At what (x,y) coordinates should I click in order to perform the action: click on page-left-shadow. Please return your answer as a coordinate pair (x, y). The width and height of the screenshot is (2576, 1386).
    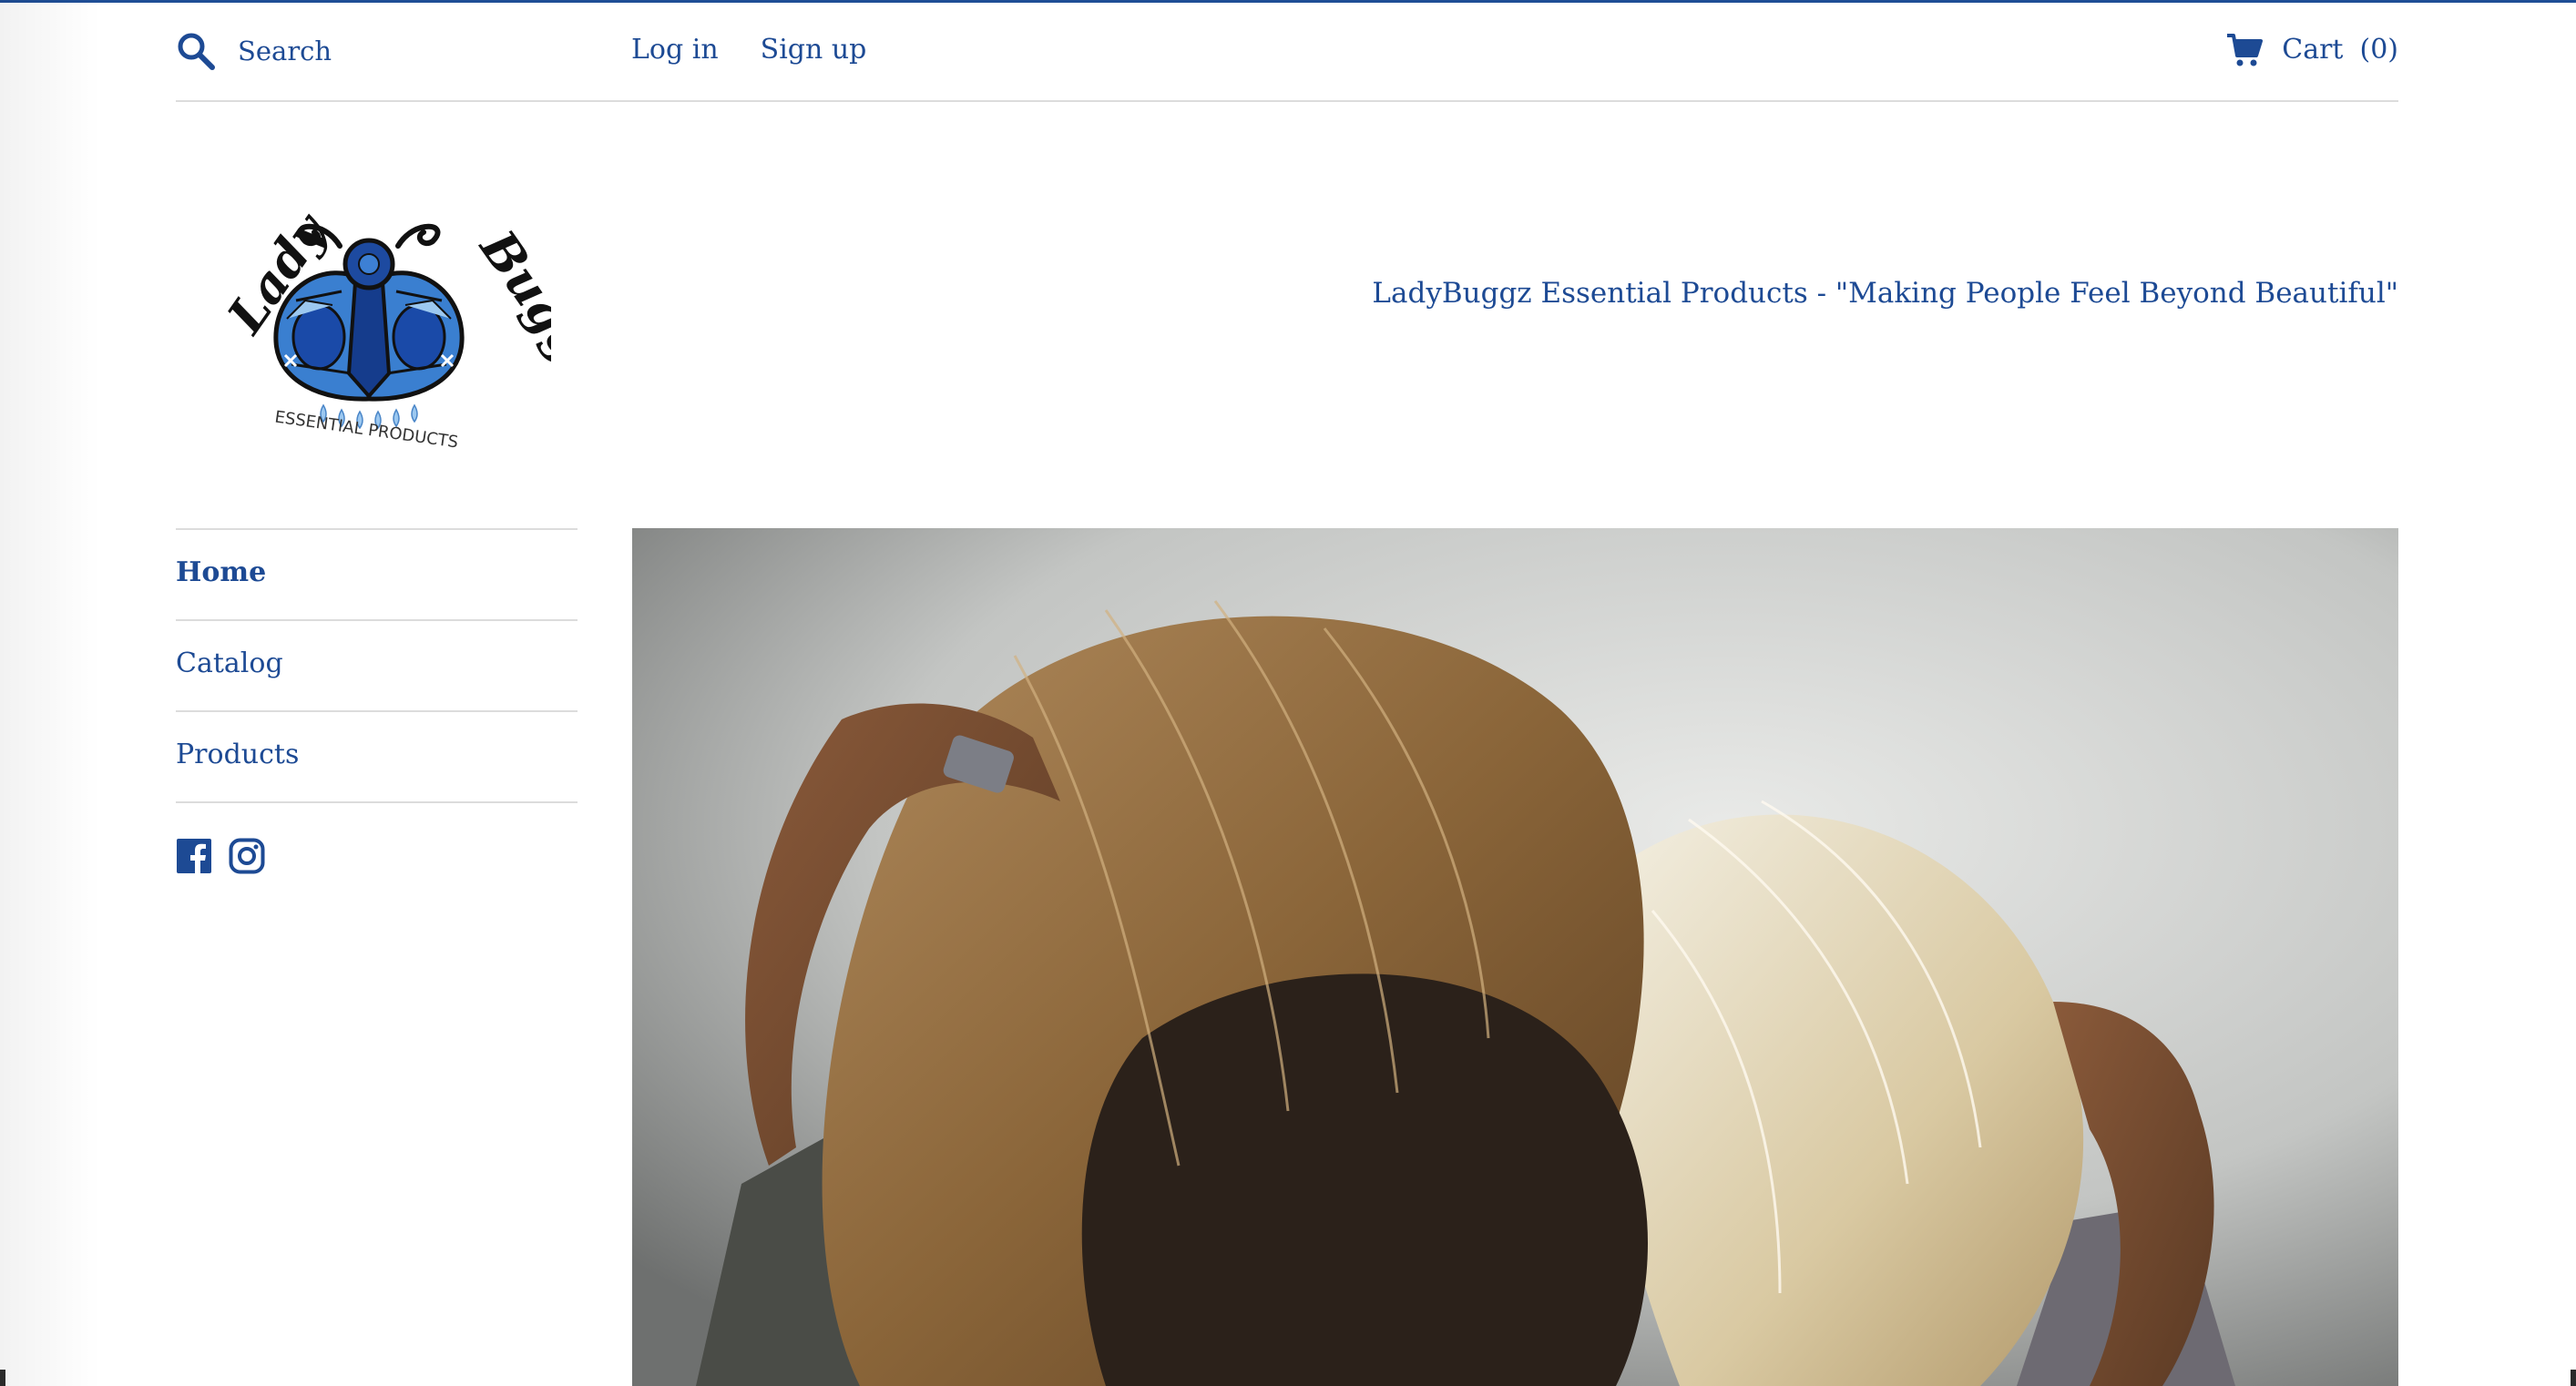
    Looking at the image, I should click on (50, 693).